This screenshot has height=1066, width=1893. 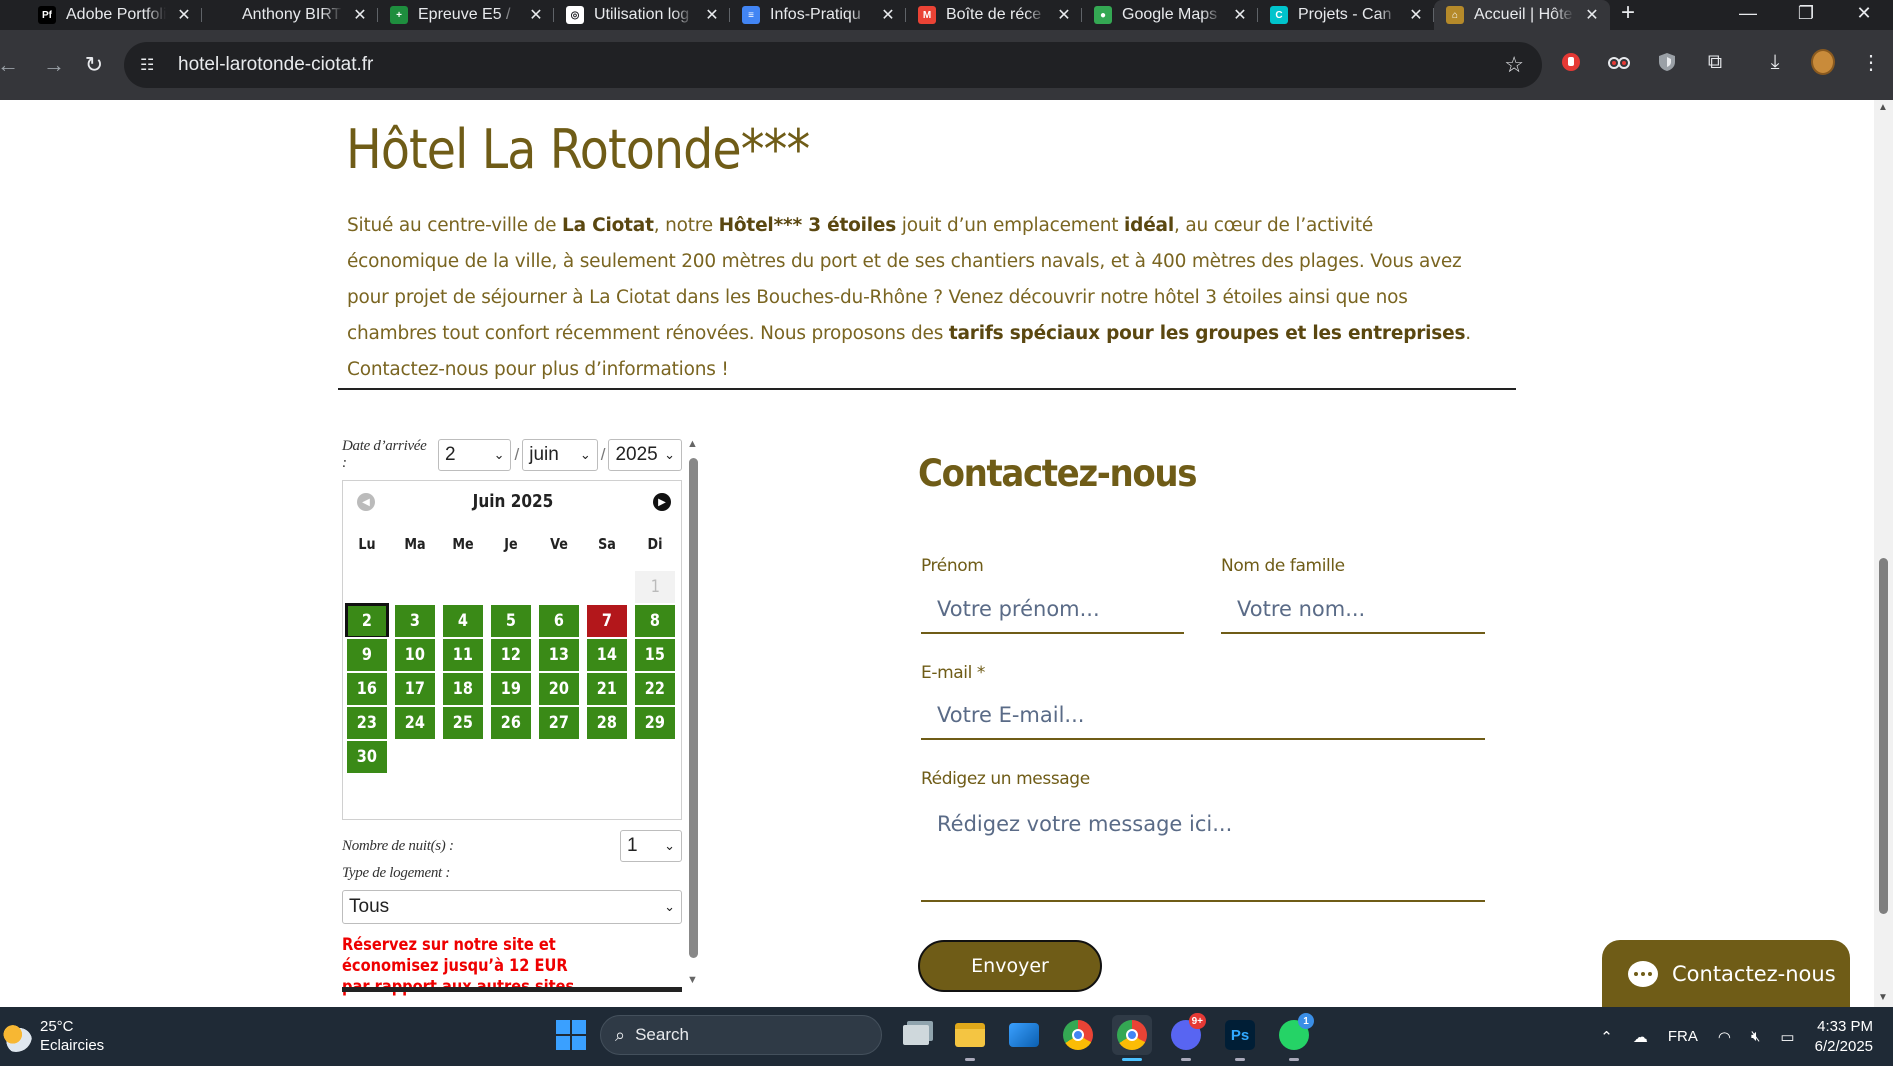 I want to click on address-bar: ☷ hotel-larotonde-ciotat.fr ☆, so click(x=833, y=65).